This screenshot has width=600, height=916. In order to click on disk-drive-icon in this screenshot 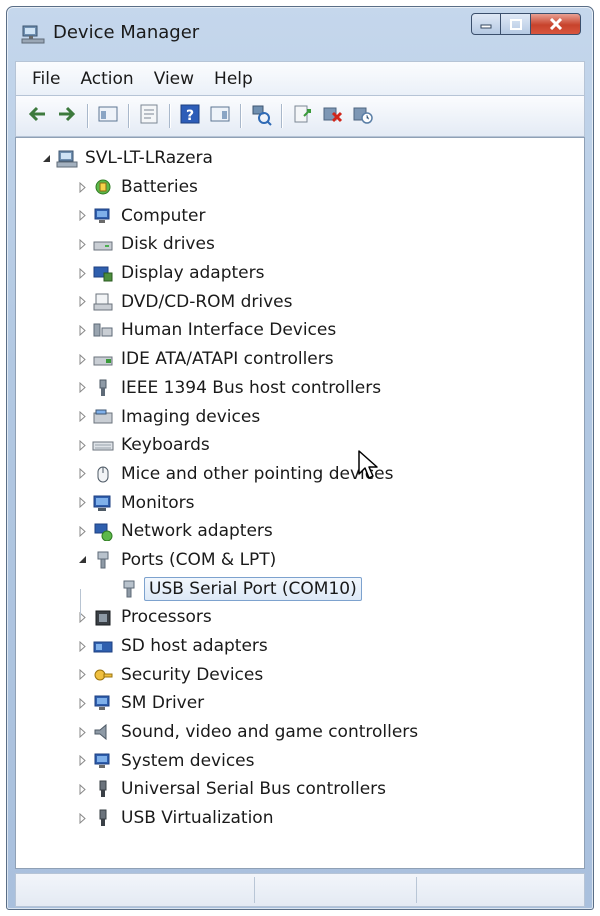, I will do `click(103, 244)`.